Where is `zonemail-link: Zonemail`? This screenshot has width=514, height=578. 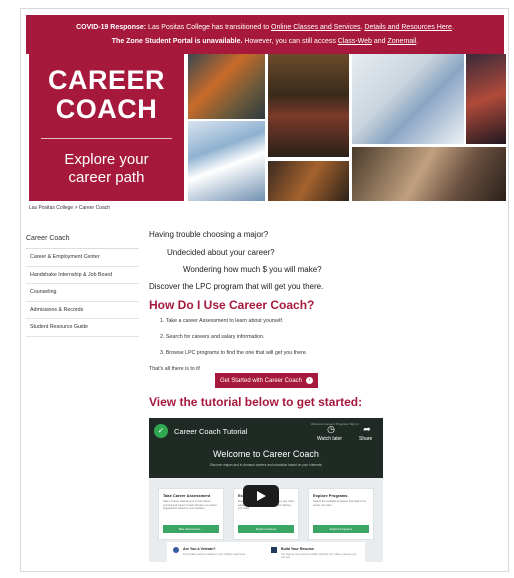 zonemail-link: Zonemail is located at coordinates (401, 41).